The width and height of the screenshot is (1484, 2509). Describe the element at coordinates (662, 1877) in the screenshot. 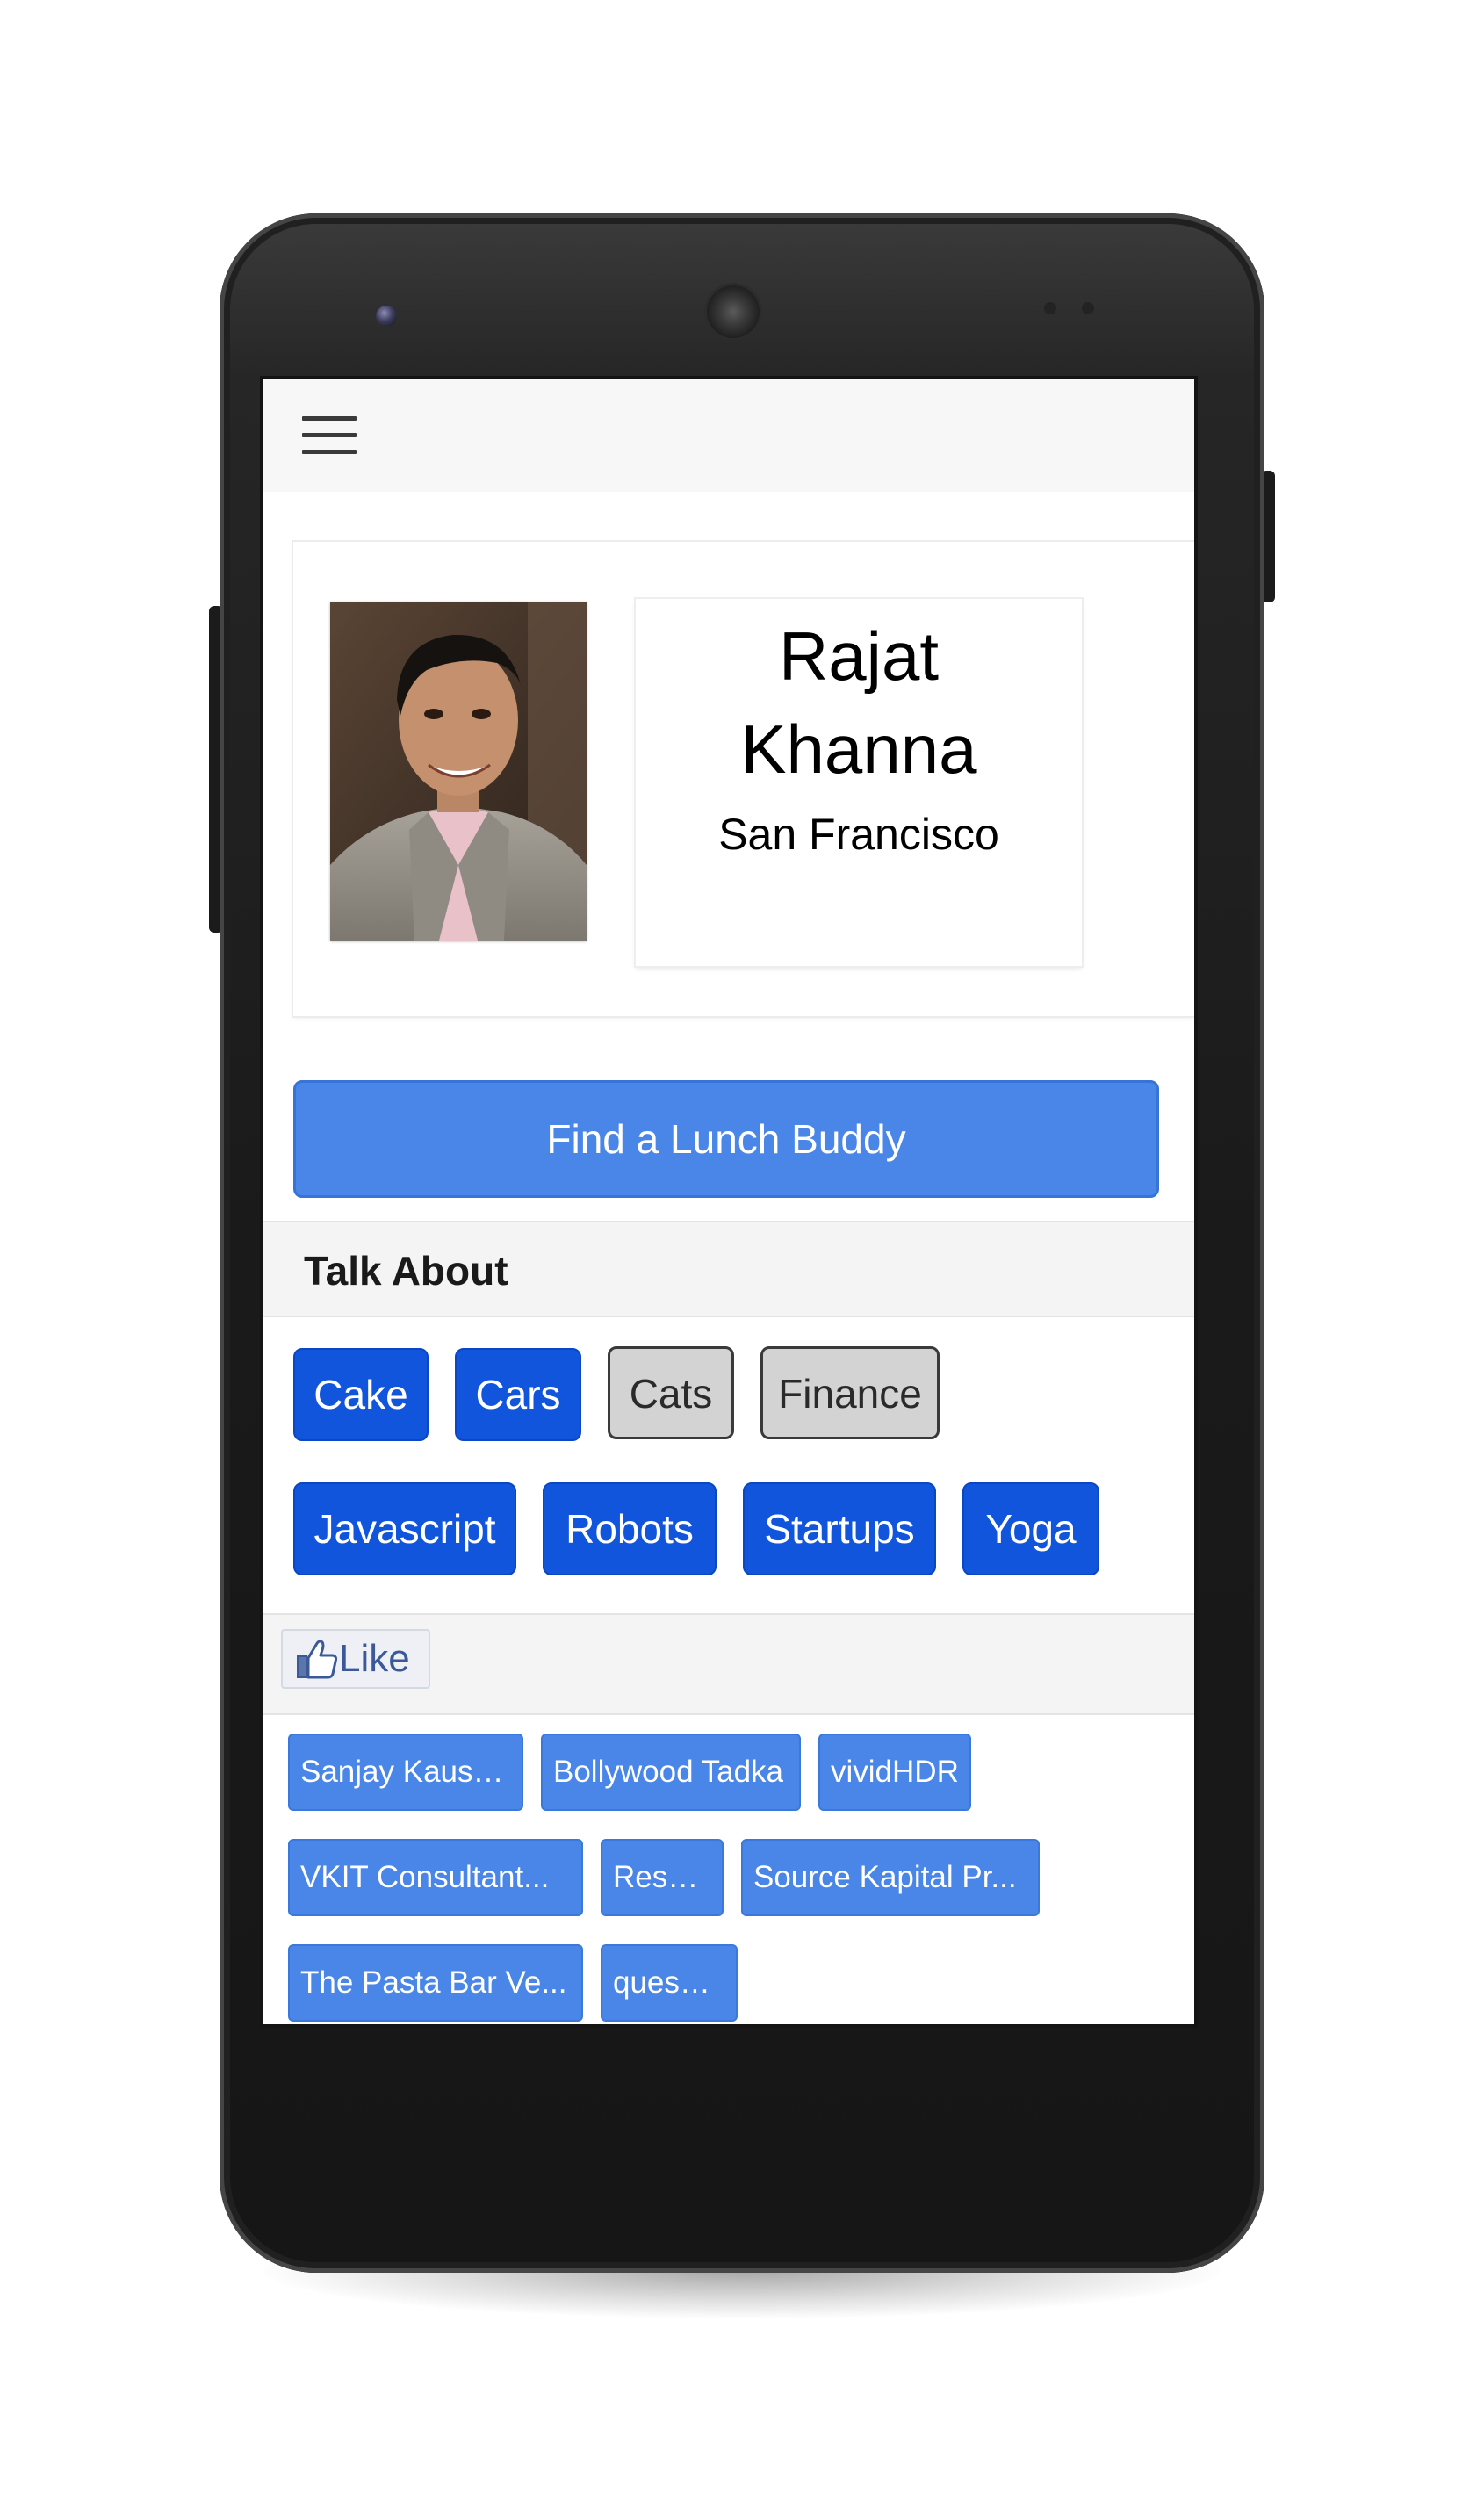

I see `liked-page-chip: Resaiki` at that location.